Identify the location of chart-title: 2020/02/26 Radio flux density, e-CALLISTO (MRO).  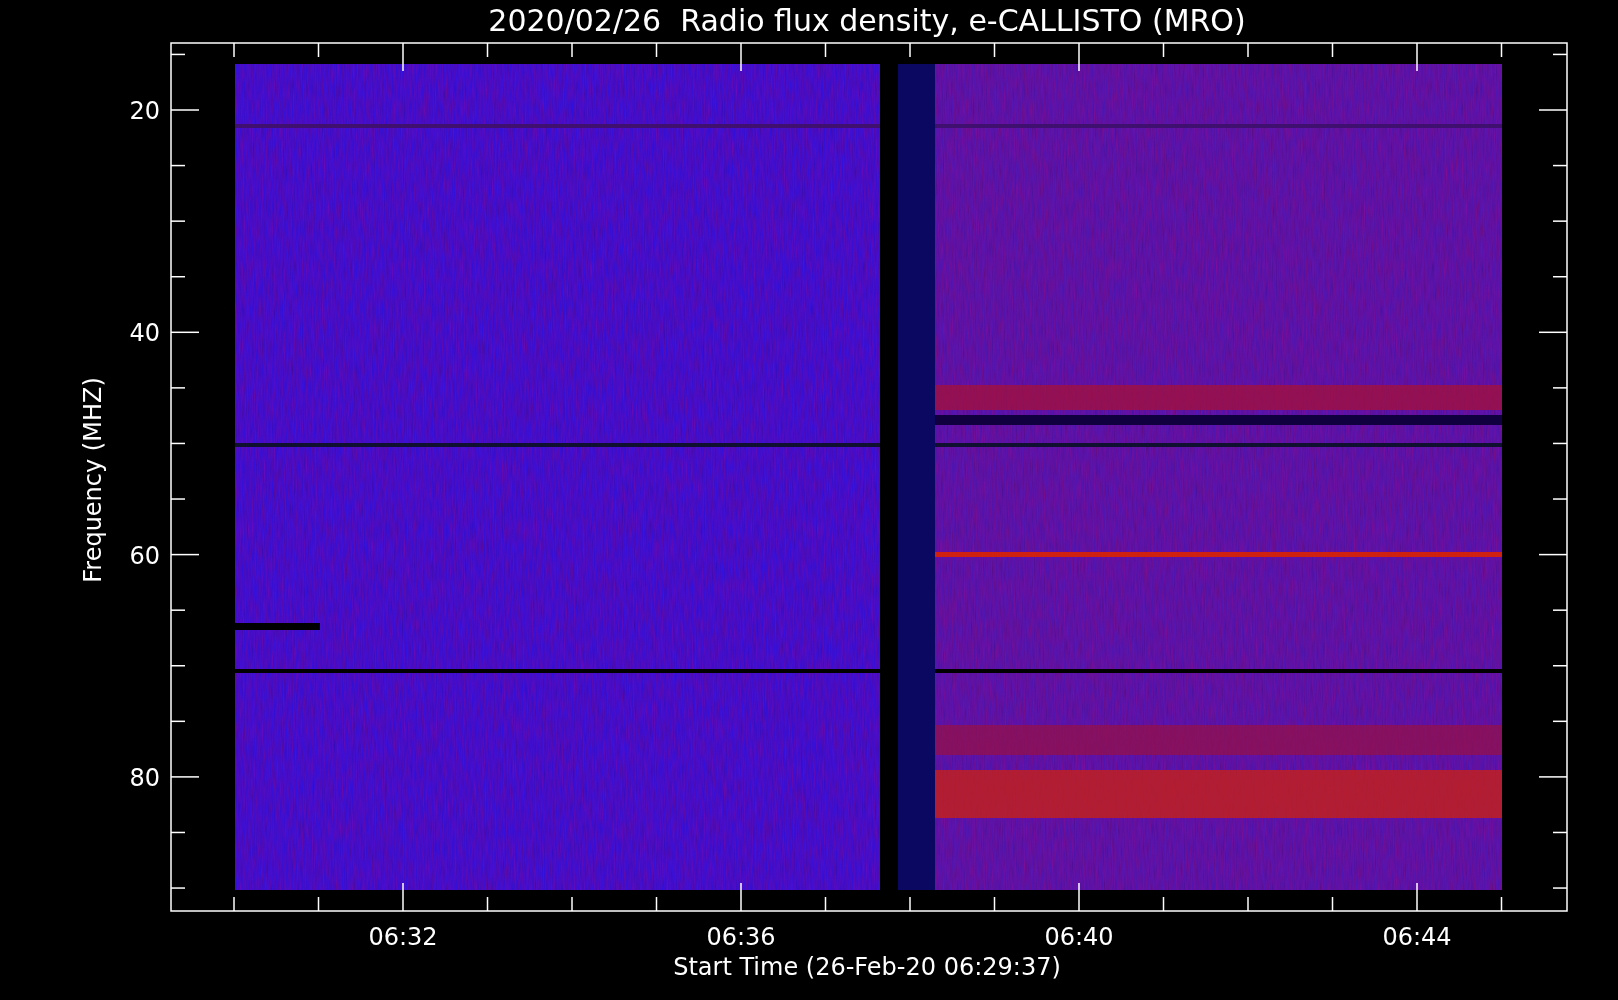
(867, 20).